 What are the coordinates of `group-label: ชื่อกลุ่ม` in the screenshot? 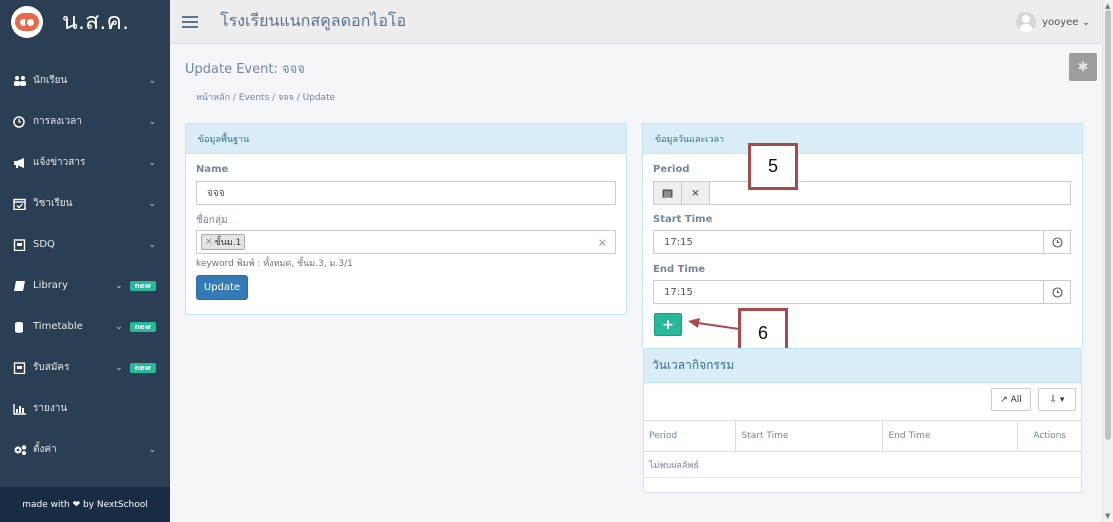 It's located at (212, 220).